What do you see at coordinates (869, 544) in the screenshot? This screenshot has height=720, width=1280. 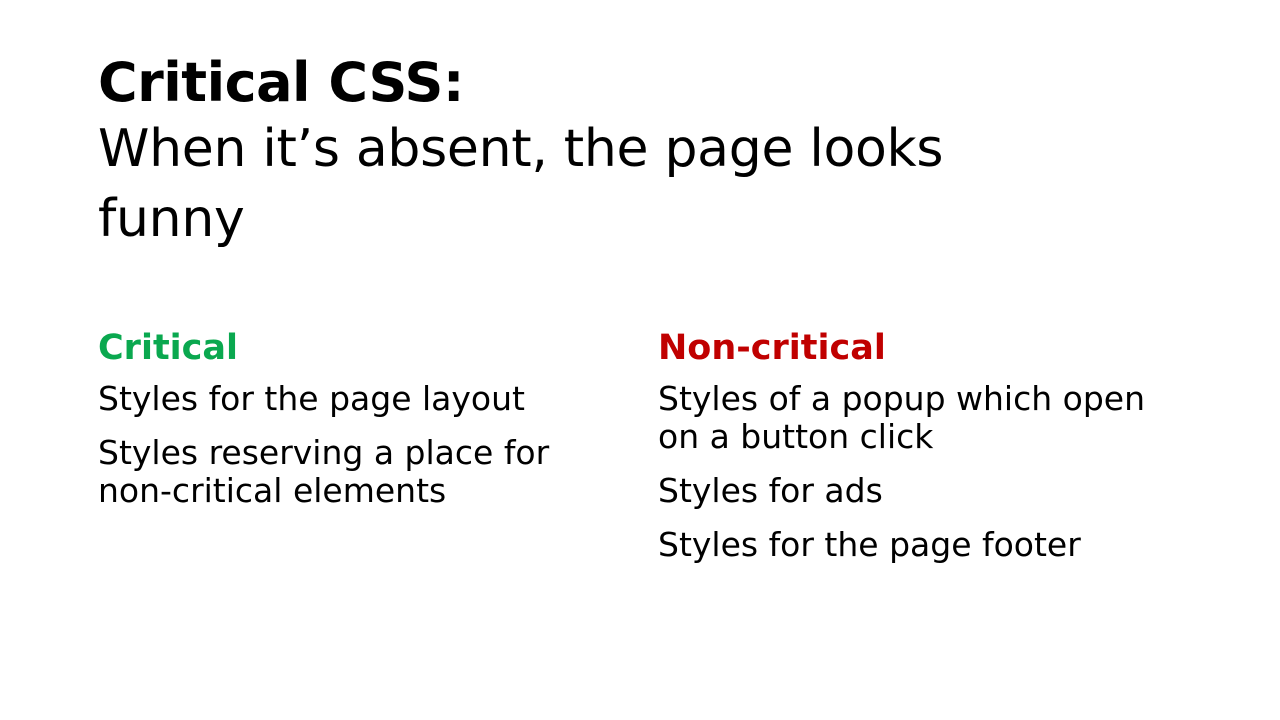 I see `non-critical-item: Styles for the page footer` at bounding box center [869, 544].